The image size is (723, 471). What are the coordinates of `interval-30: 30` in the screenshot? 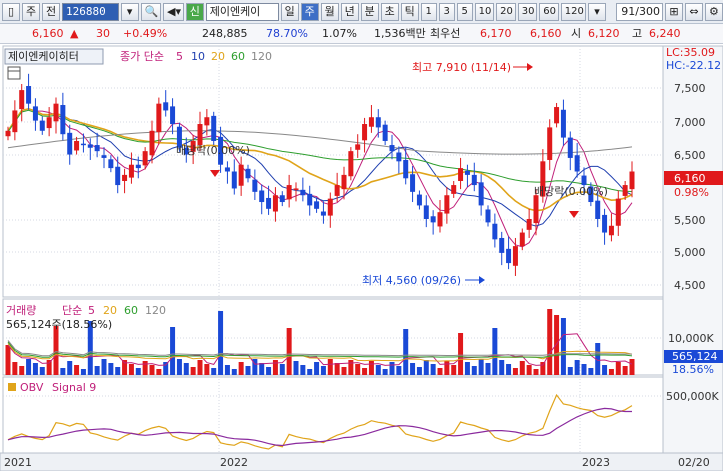 It's located at (527, 11).